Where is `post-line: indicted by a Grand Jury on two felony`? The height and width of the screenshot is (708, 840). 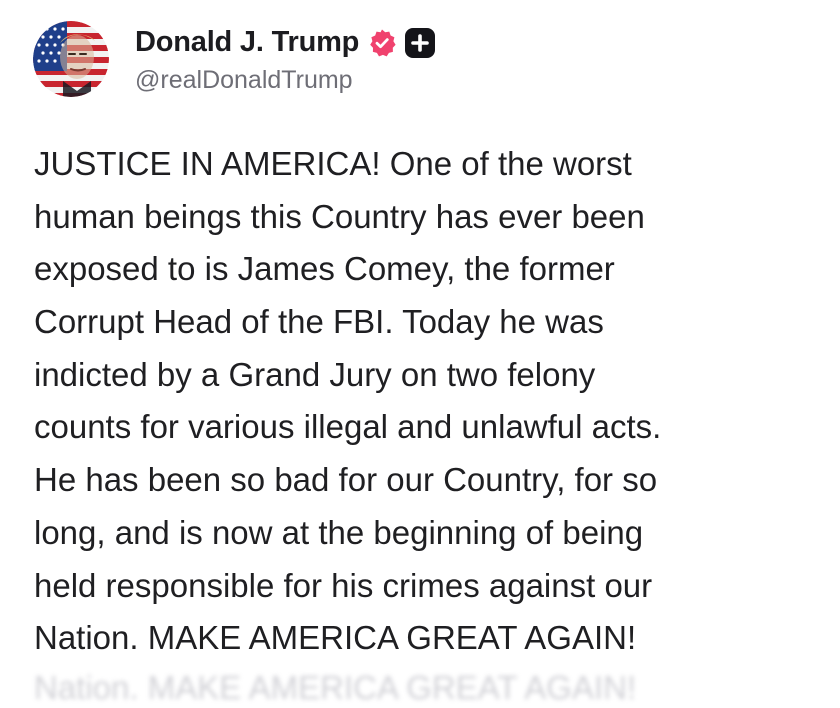 post-line: indicted by a Grand Jury on two felony is located at coordinates (315, 374).